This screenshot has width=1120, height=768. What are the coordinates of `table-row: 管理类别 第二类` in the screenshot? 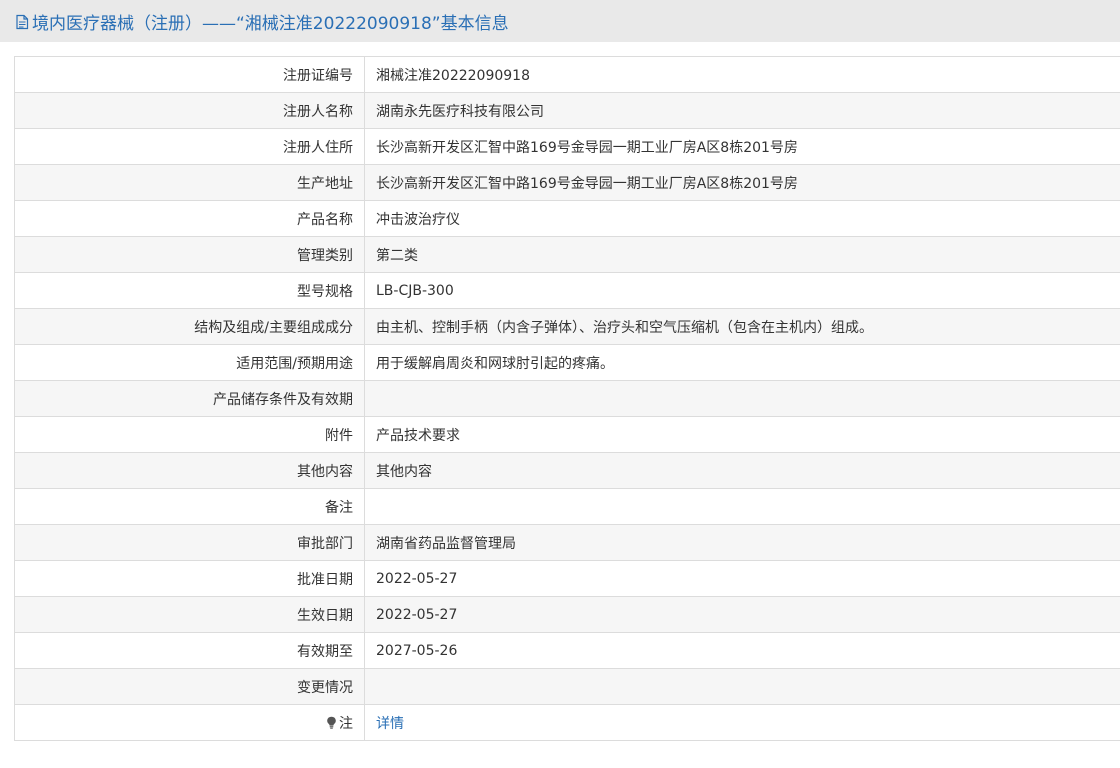 It's located at (567, 254).